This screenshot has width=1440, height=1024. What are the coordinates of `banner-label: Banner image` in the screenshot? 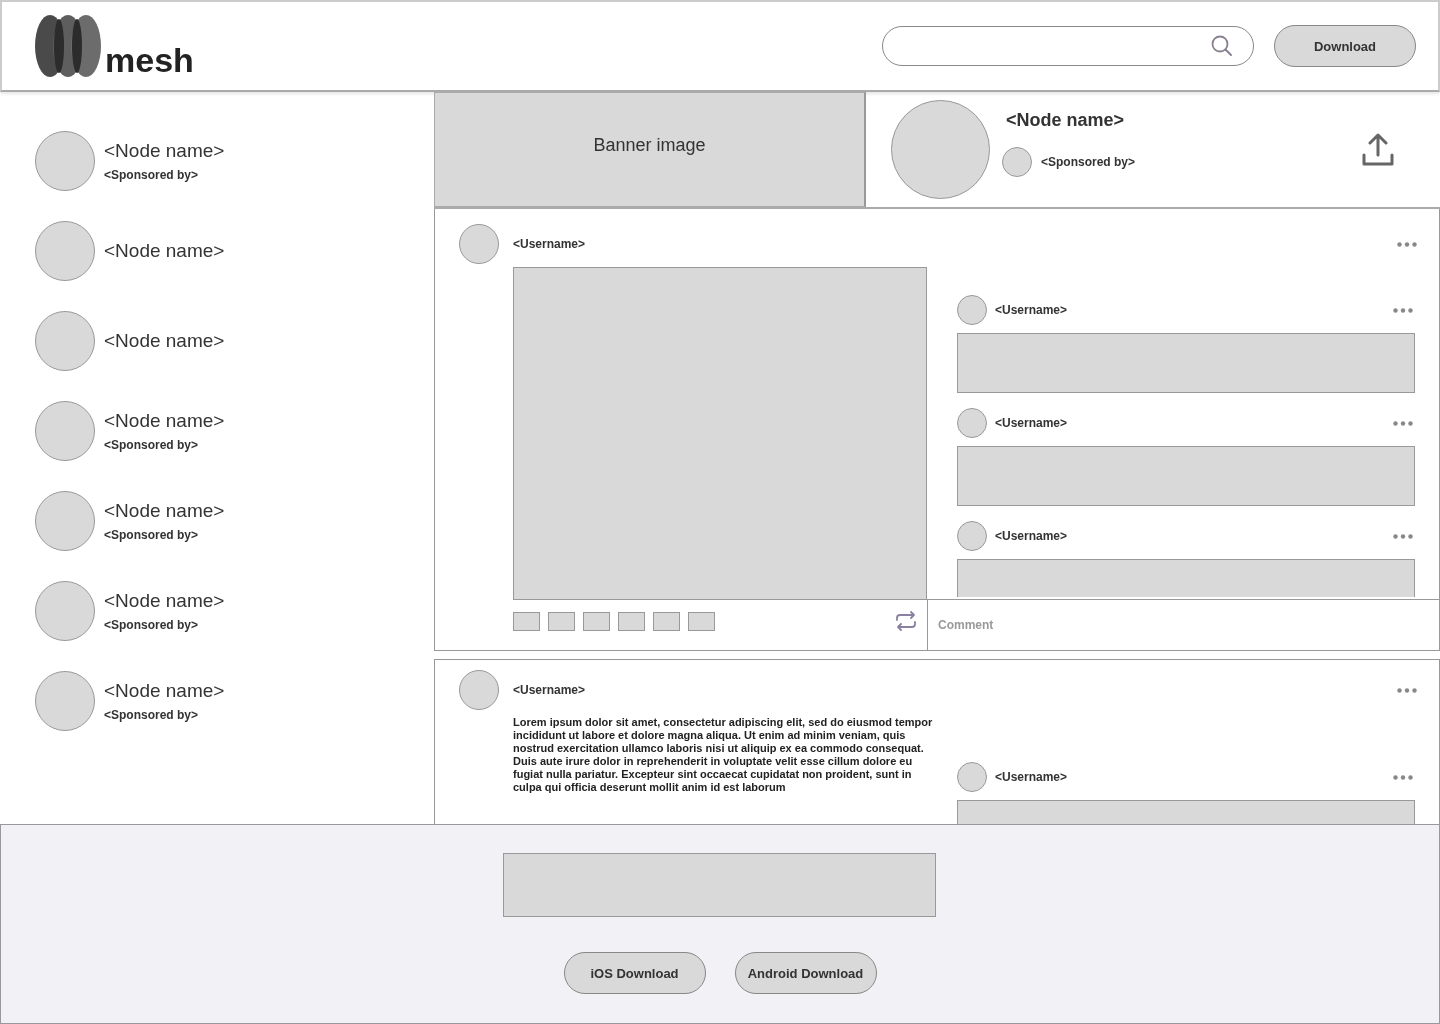 It's located at (649, 145).